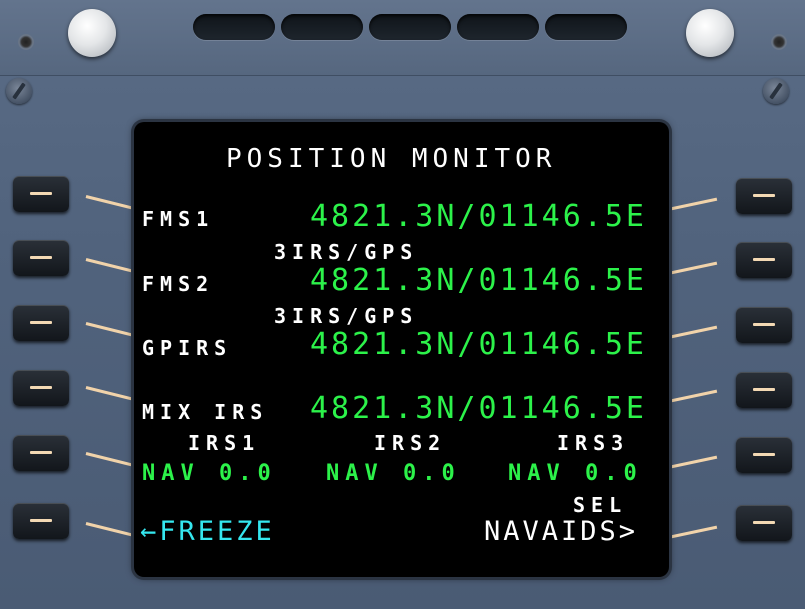  I want to click on irs2-status: NAV 0.0, so click(393, 473).